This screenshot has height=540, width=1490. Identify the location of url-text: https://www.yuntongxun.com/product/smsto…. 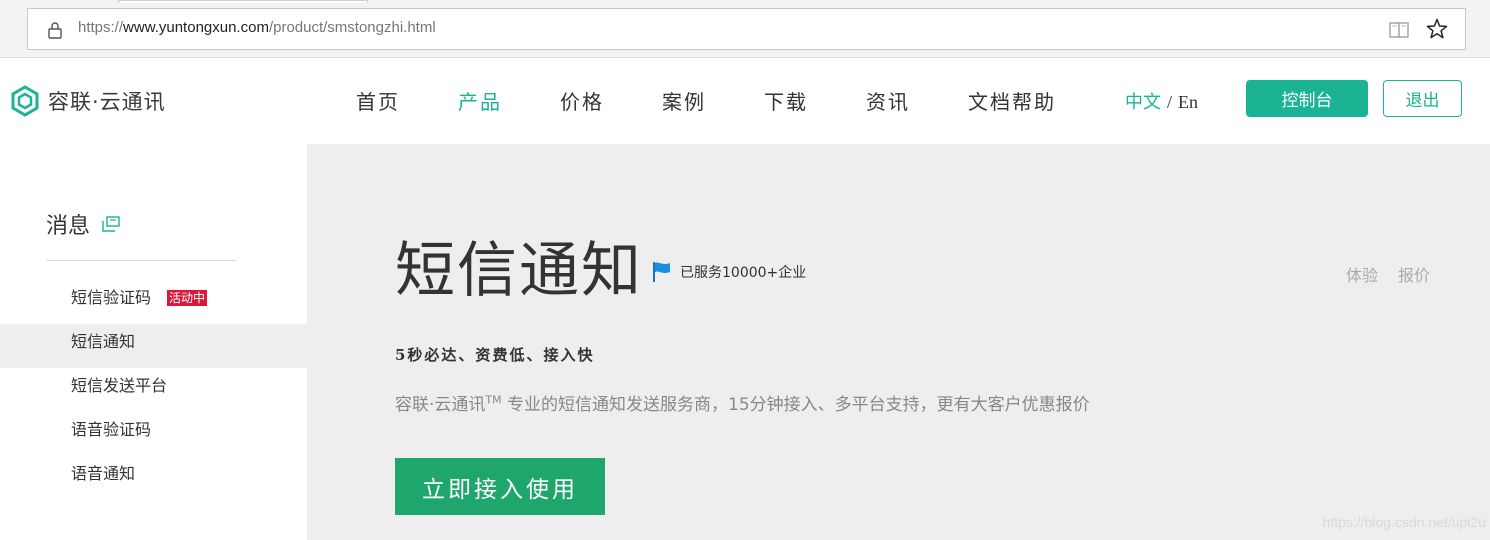
(257, 27).